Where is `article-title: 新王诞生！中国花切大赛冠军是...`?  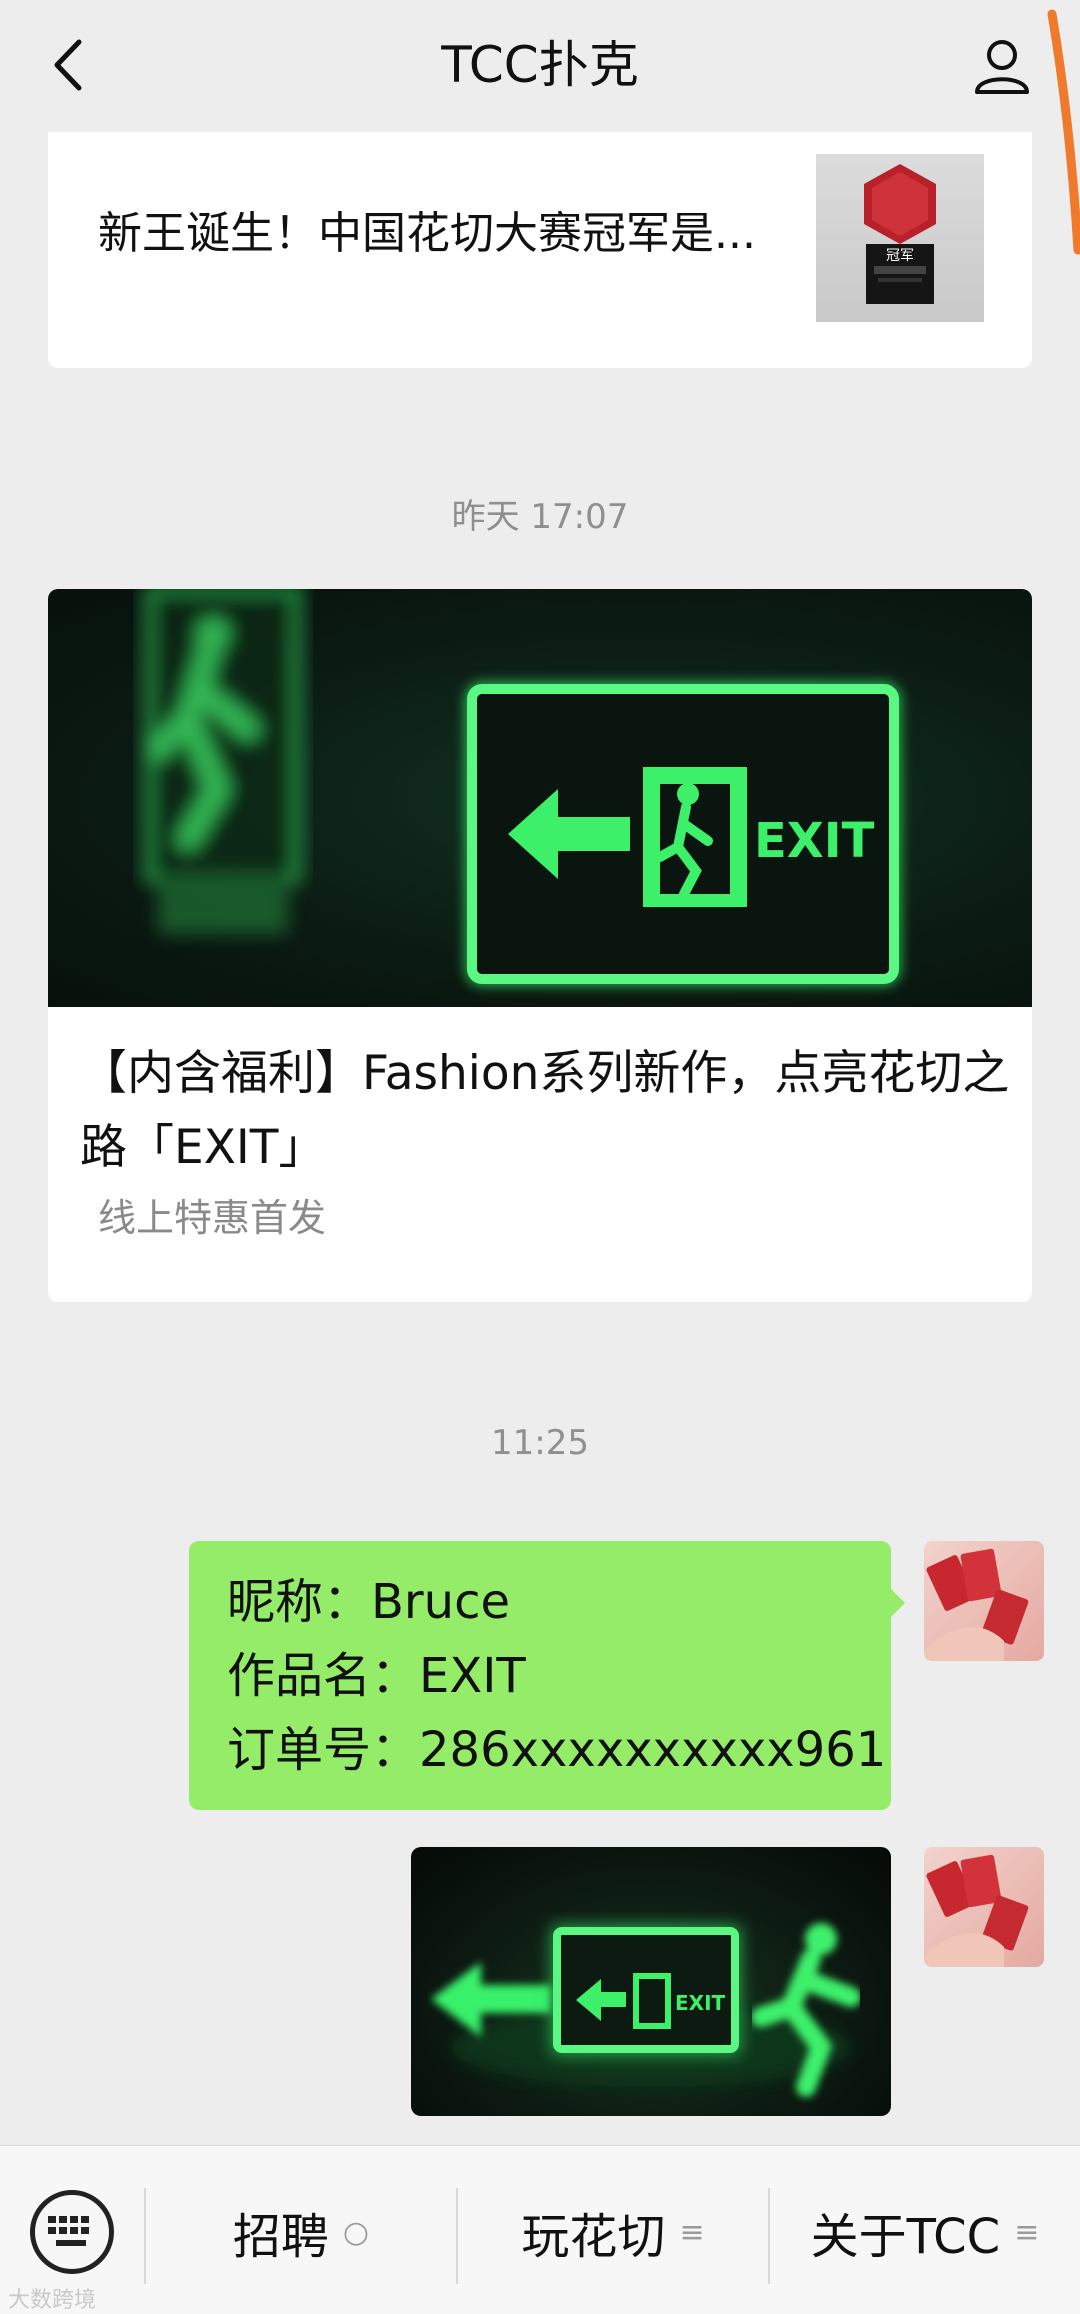
article-title: 新王诞生！中国花切大赛冠军是... is located at coordinates (427, 233).